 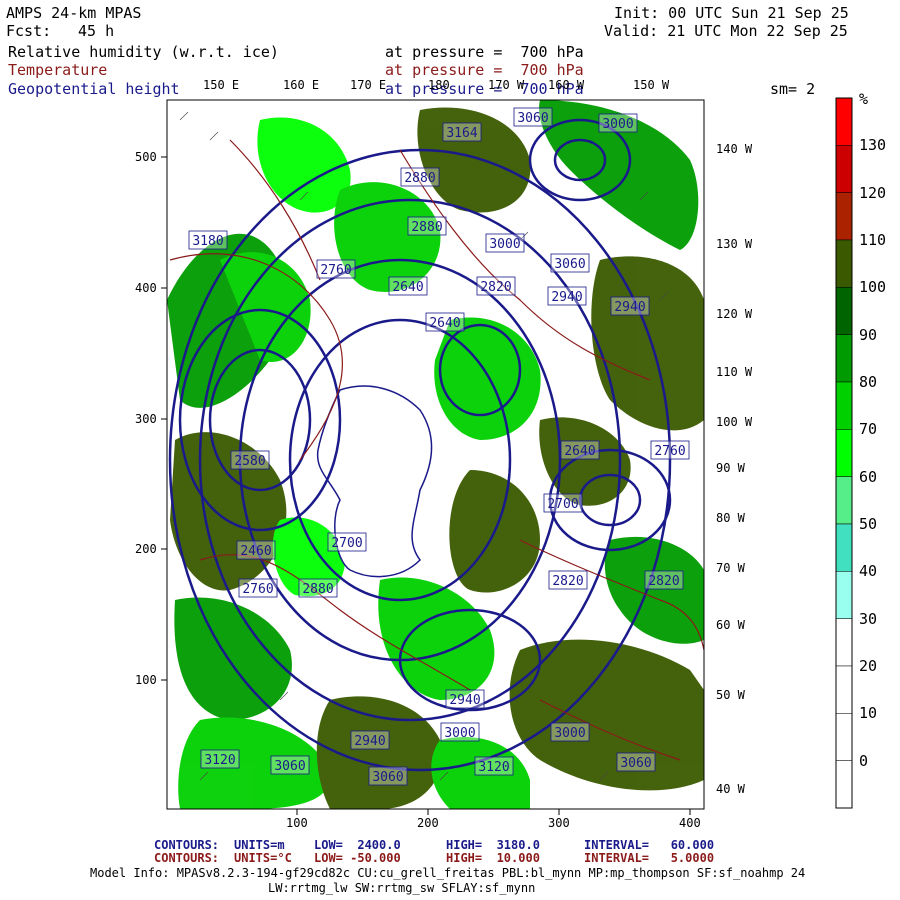 I want to click on colorbar-label: 110, so click(x=873, y=240).